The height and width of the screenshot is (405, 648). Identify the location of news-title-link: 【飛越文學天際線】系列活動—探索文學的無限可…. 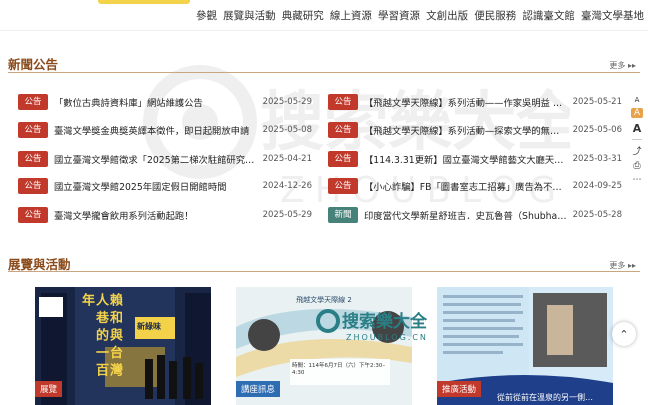
(465, 130).